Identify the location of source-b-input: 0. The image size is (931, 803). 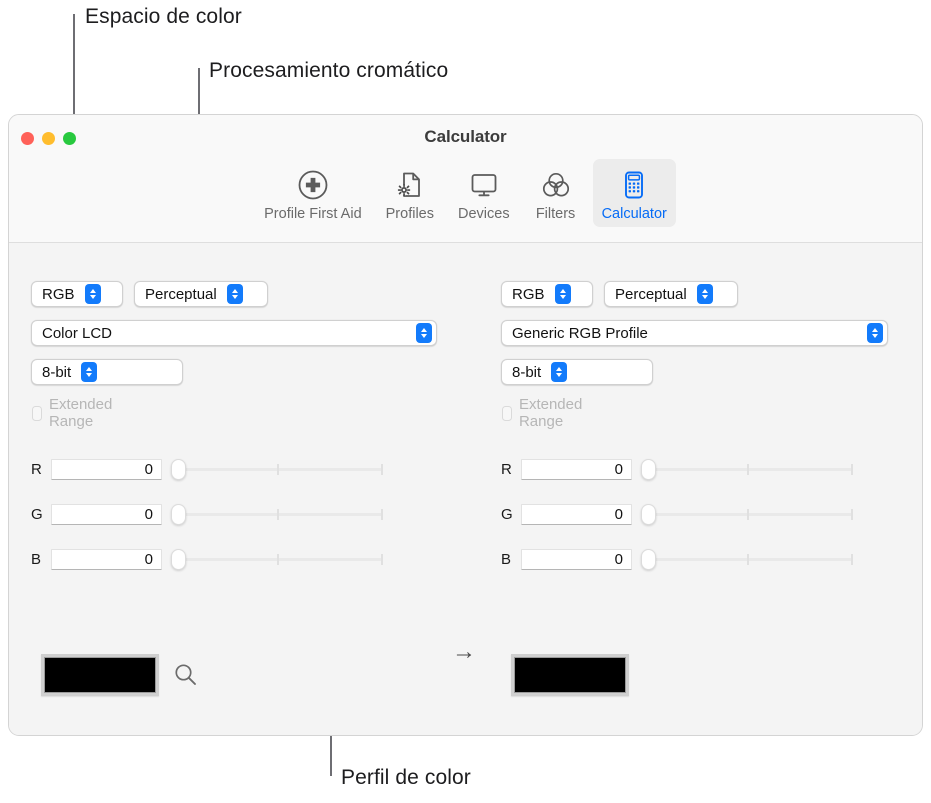
(106, 559).